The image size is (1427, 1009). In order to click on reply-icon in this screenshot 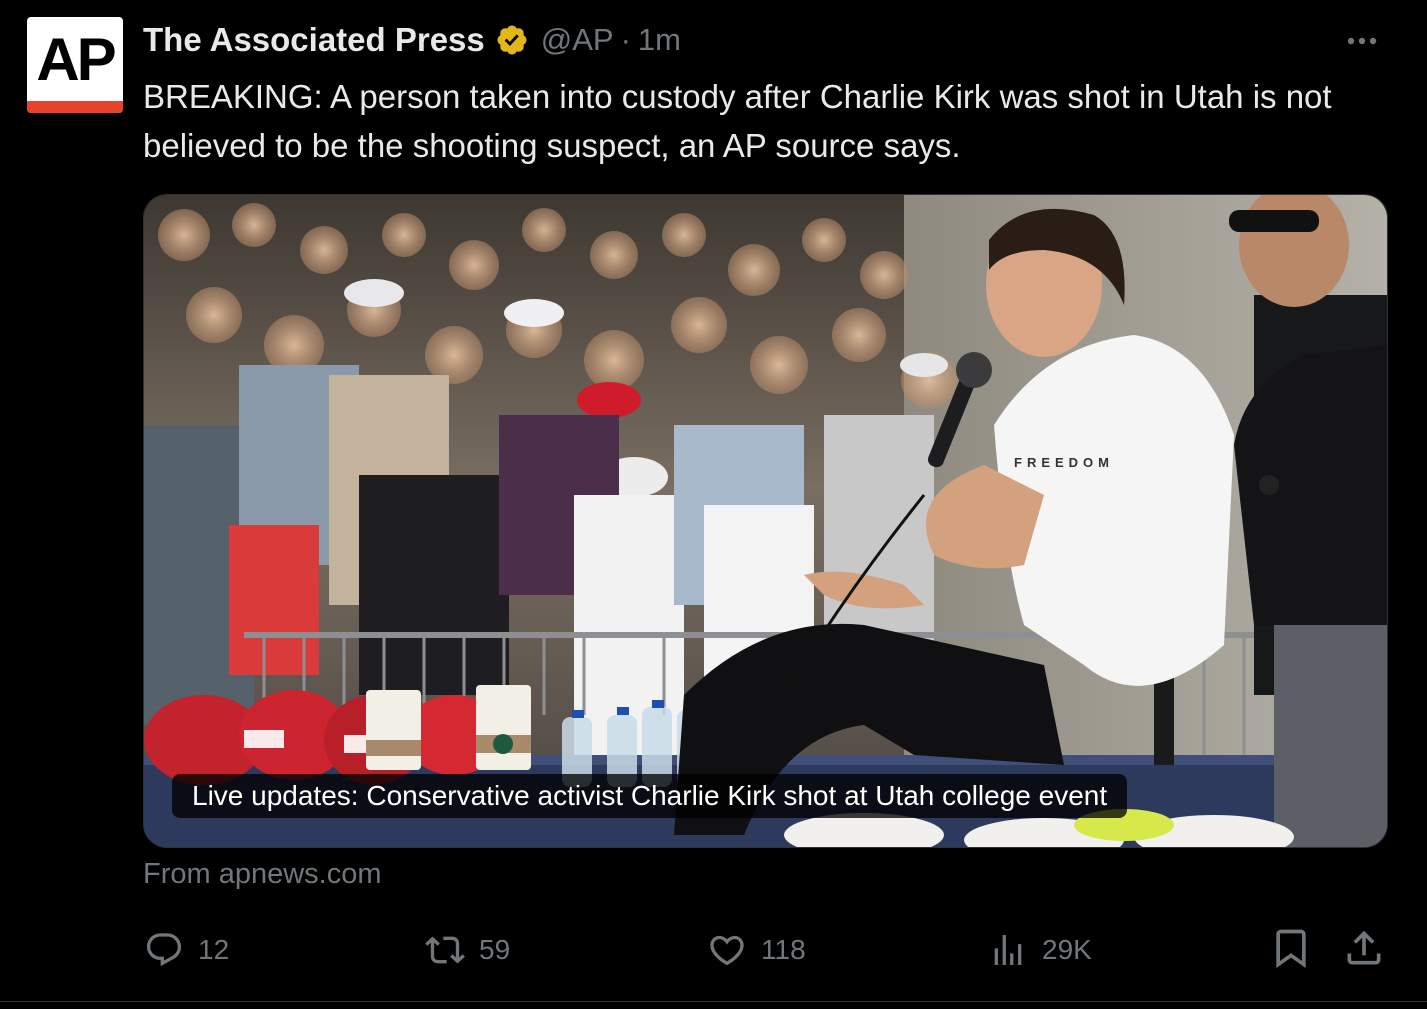, I will do `click(164, 950)`.